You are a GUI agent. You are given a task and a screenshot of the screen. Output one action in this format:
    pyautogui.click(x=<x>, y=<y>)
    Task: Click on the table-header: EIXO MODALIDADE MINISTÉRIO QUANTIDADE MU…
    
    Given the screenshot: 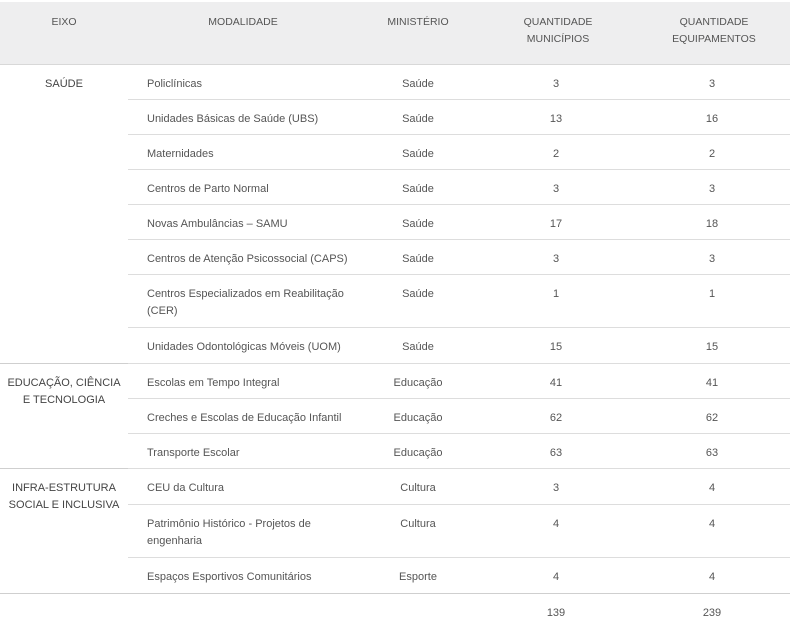 What is the action you would take?
    pyautogui.click(x=395, y=32)
    